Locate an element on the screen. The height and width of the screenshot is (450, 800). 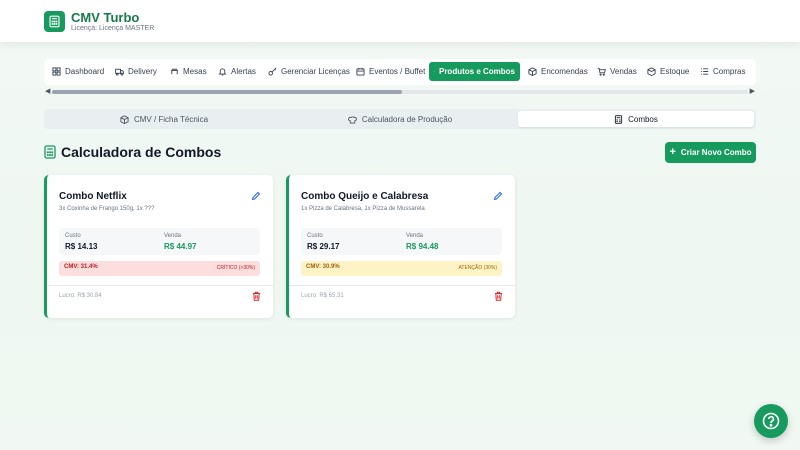
combo-items: 3x Coxinha de Frango 150g, 1x ??? is located at coordinates (107, 209).